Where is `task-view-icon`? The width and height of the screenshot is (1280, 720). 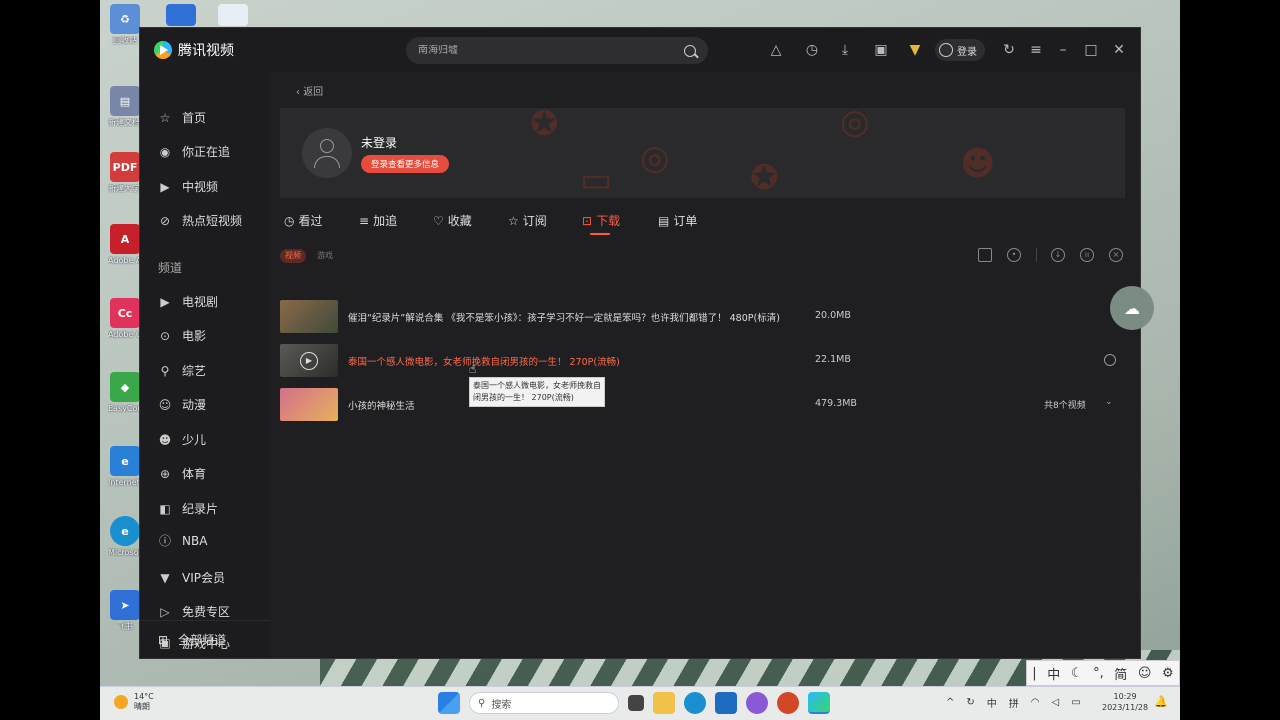 task-view-icon is located at coordinates (636, 703).